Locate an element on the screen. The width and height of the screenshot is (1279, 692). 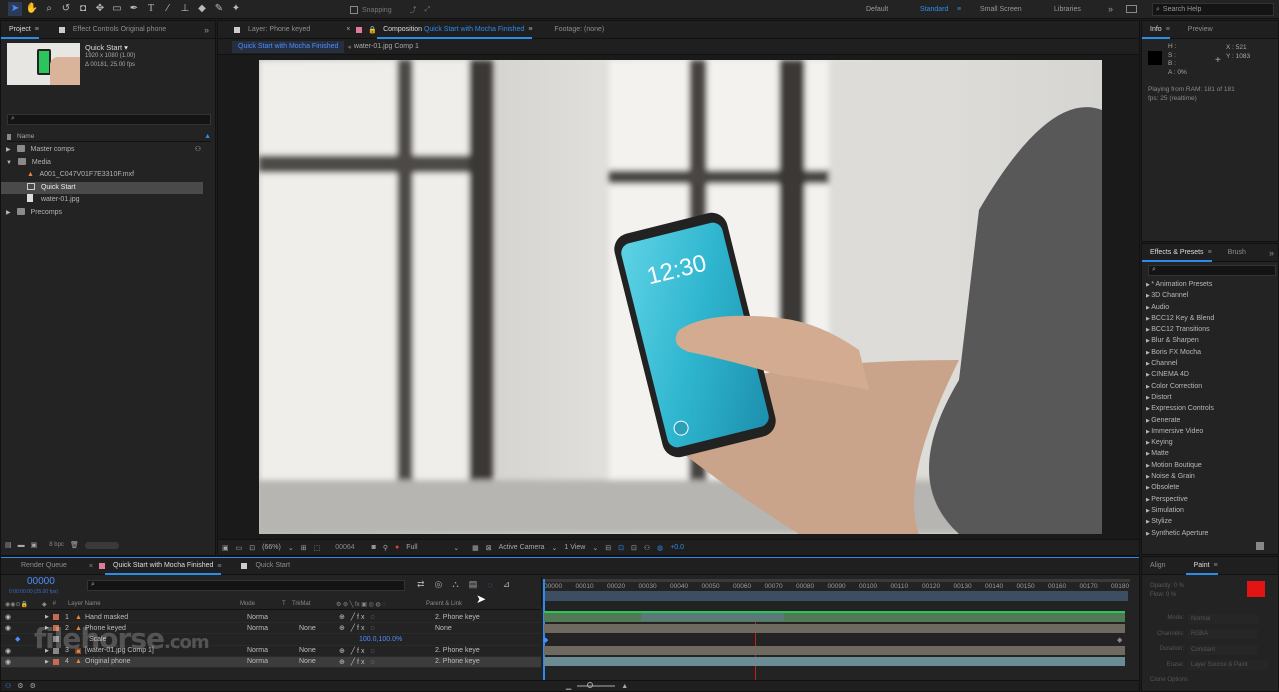
project-search-input: ⌕ is located at coordinates (109, 119).